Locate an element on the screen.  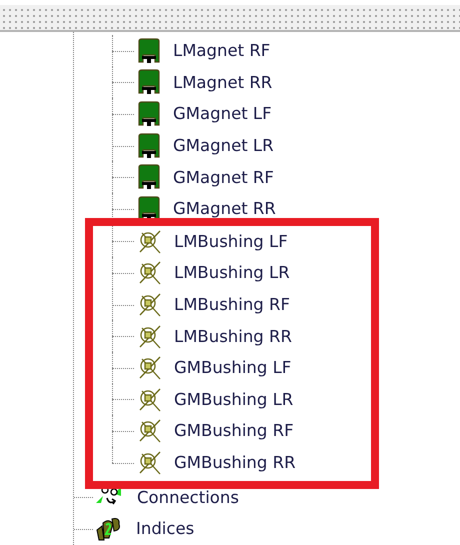
tree-item: LMagnet RR is located at coordinates (222, 82).